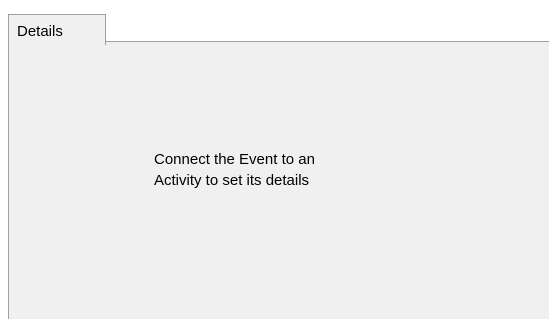 The width and height of the screenshot is (549, 319). Describe the element at coordinates (232, 180) in the screenshot. I see `empty-state-message-line-2: Activity to set its details` at that location.